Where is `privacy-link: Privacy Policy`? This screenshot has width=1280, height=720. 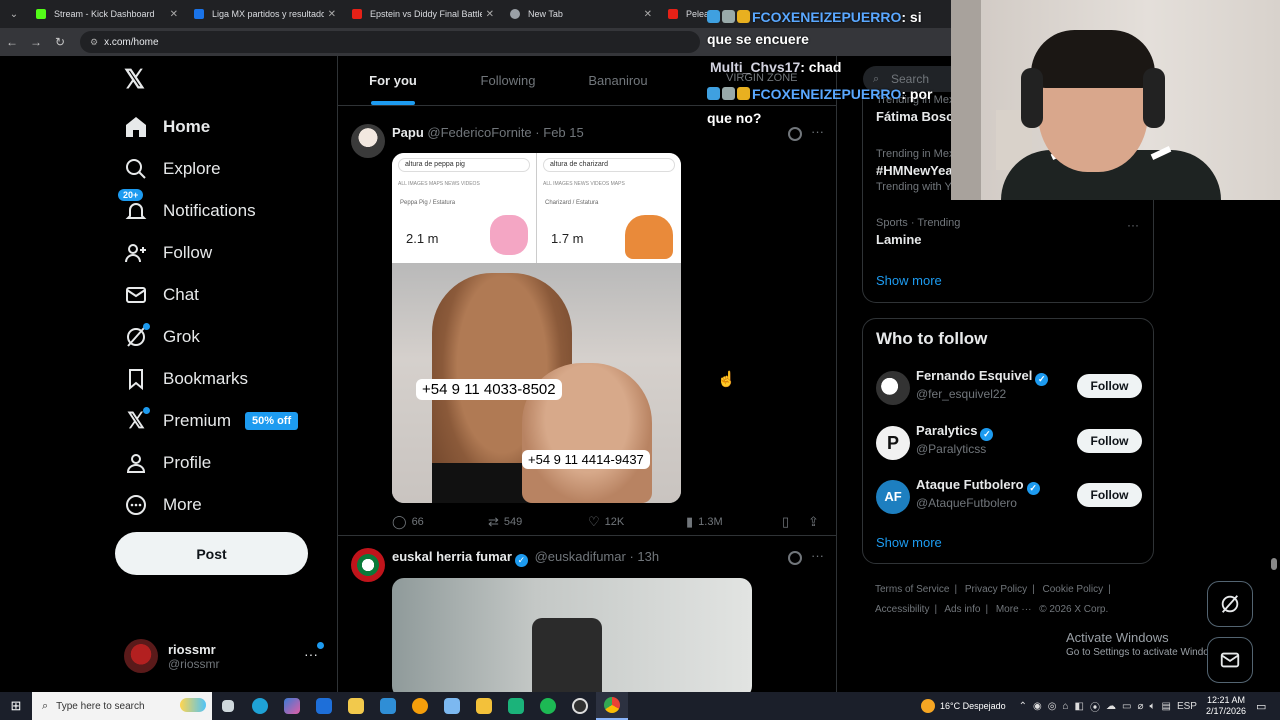 privacy-link: Privacy Policy is located at coordinates (996, 589).